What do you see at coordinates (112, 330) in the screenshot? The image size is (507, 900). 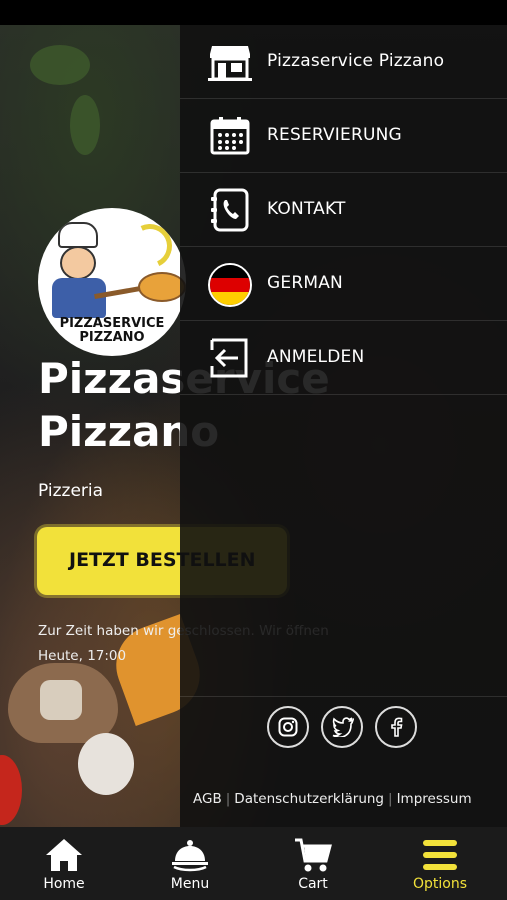 I see `logo-text: PIZZASERVICE PIZZANO` at bounding box center [112, 330].